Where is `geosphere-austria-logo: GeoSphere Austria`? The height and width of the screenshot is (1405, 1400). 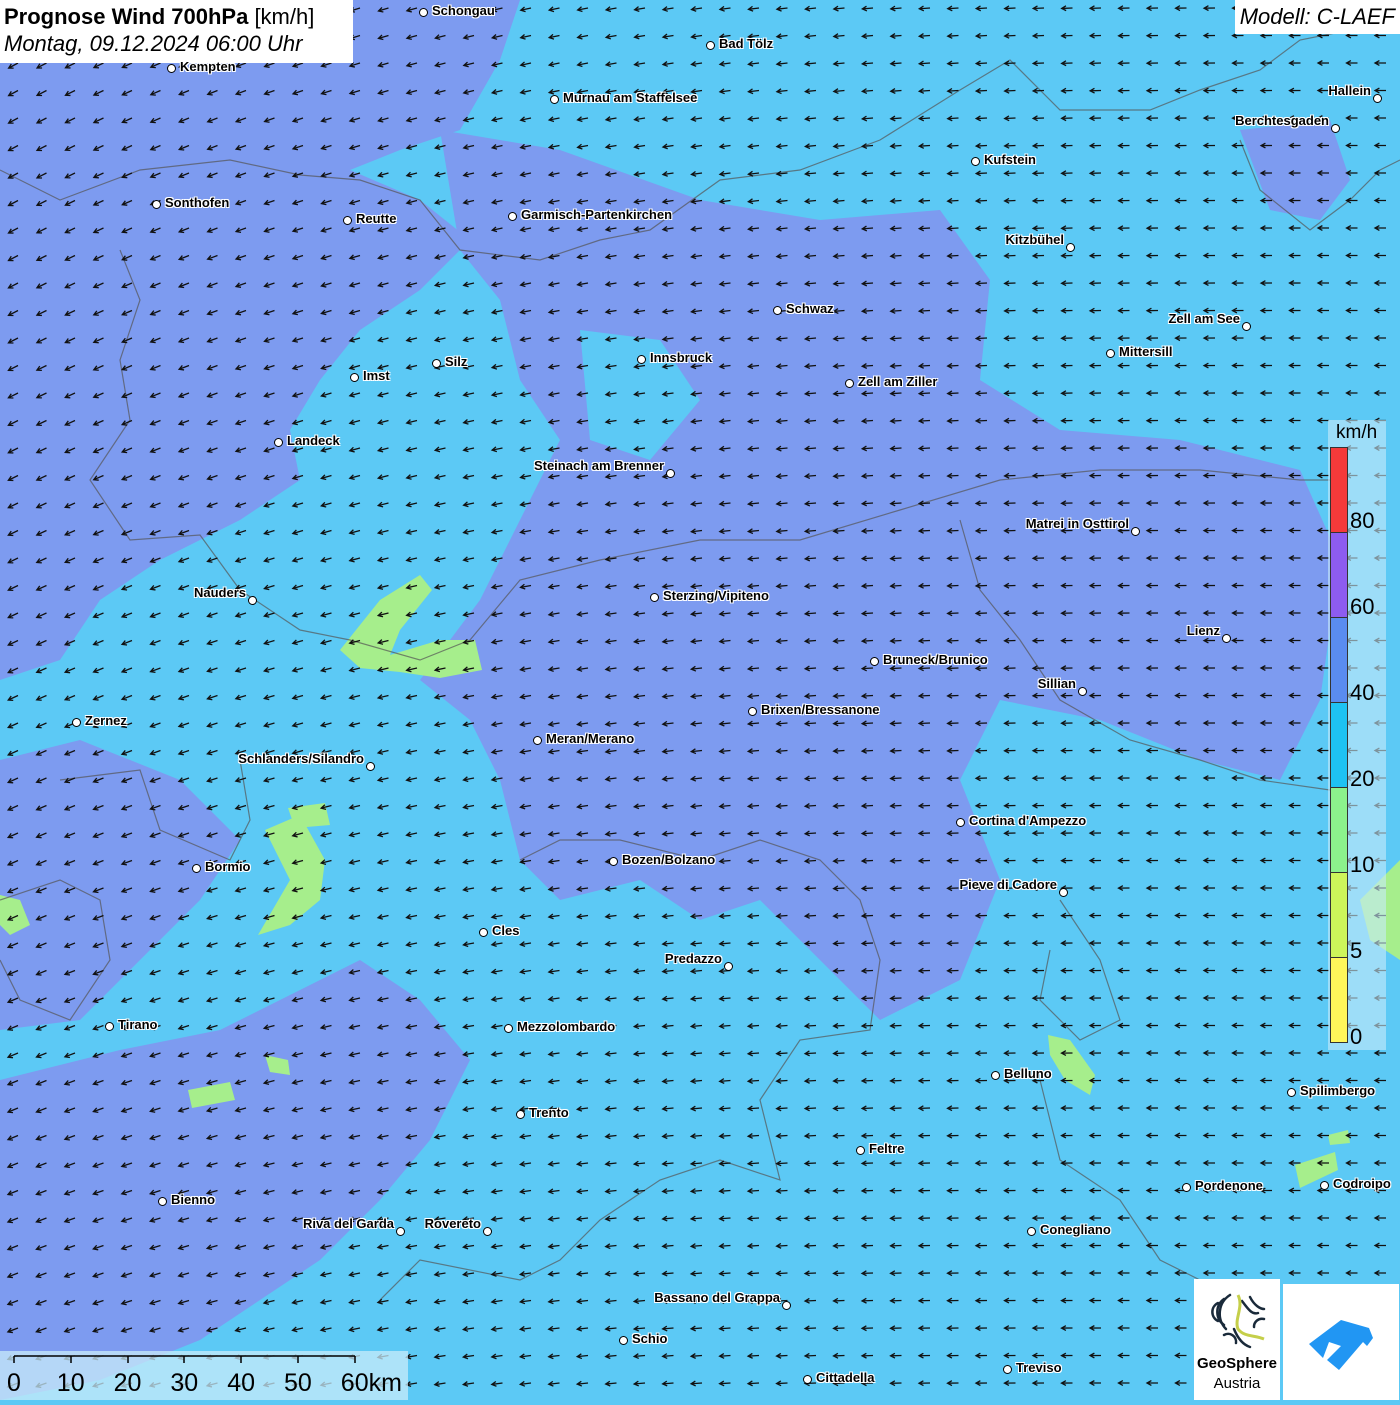 geosphere-austria-logo: GeoSphere Austria is located at coordinates (1237, 1339).